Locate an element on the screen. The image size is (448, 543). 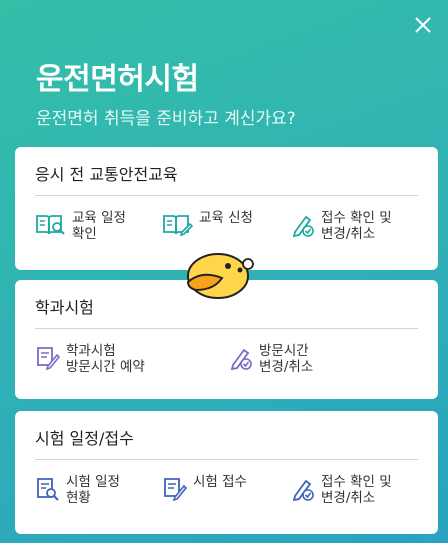
duck-mascot-icon is located at coordinates (220, 276).